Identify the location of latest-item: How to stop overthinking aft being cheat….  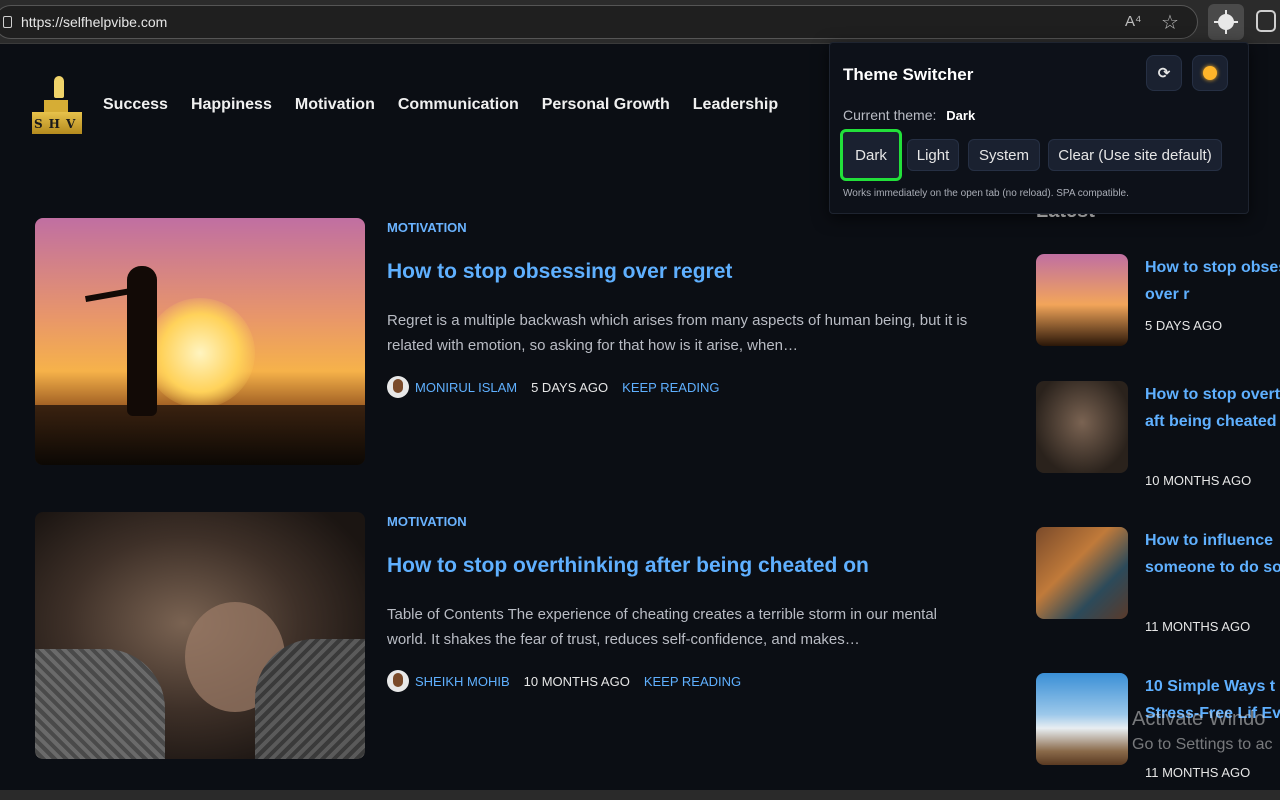
(1158, 438).